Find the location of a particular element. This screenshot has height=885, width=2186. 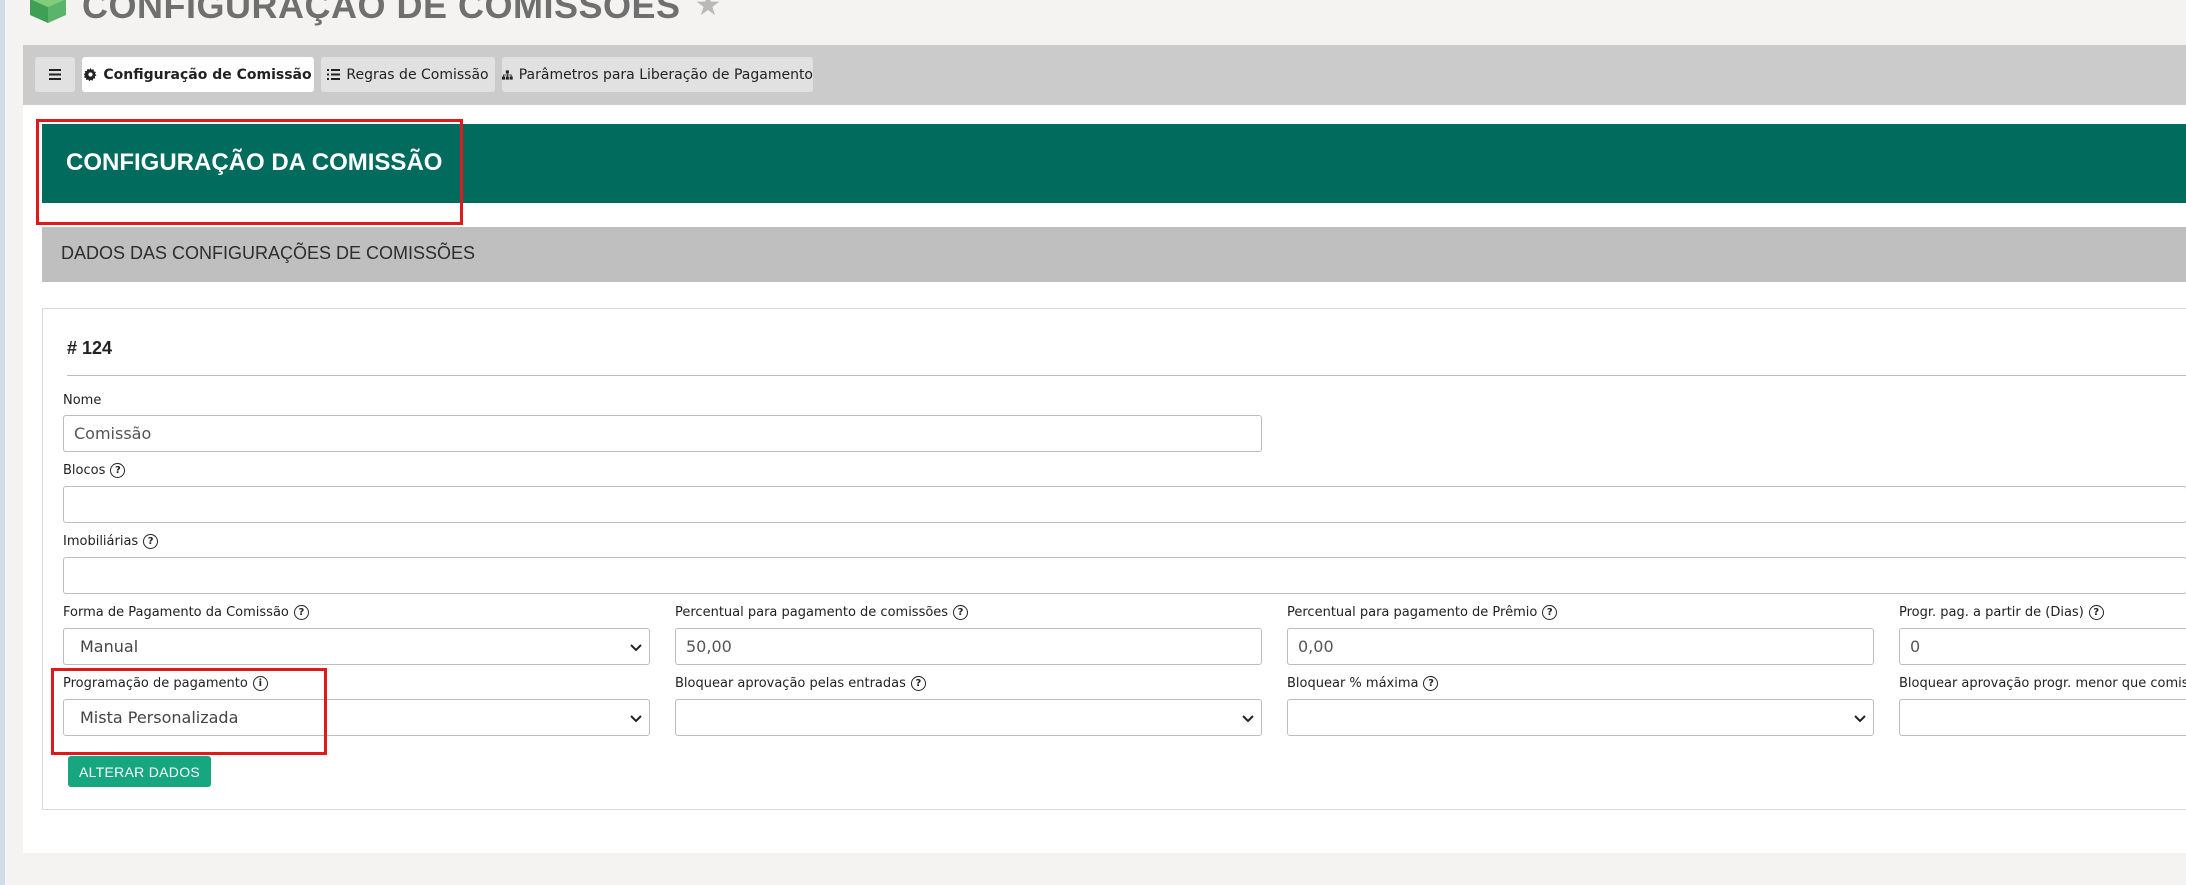

hamburger-menu-button is located at coordinates (55, 74).